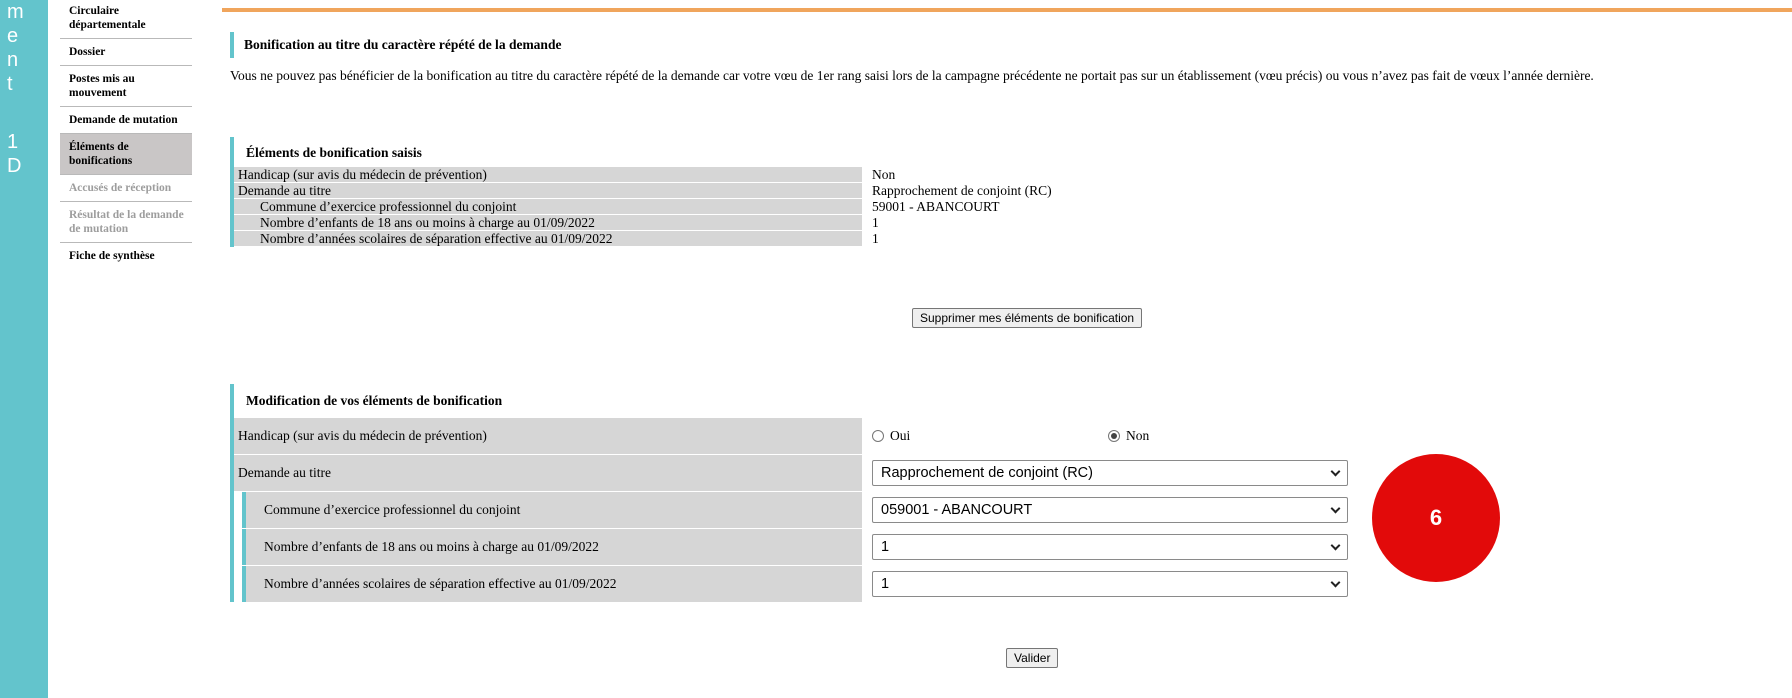 This screenshot has height=698, width=1792. Describe the element at coordinates (1114, 436) in the screenshot. I see `radio-non-icon` at that location.